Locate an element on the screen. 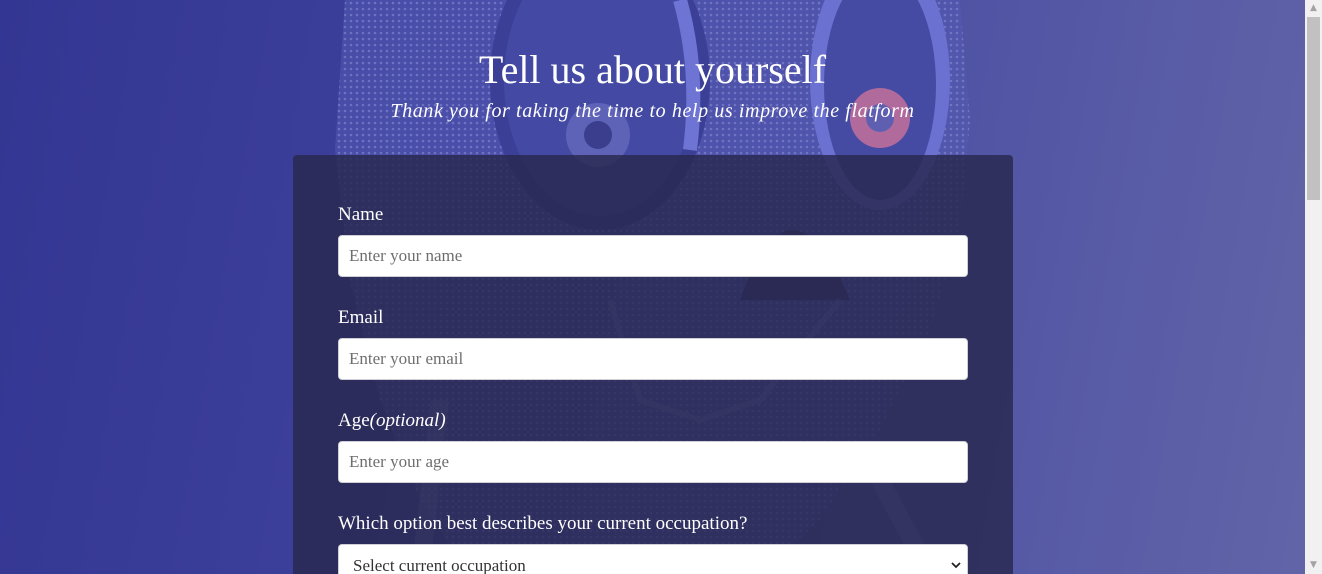 This screenshot has width=1322, height=574. vertical-scrollbar: ▲ ▼ is located at coordinates (1313, 287).